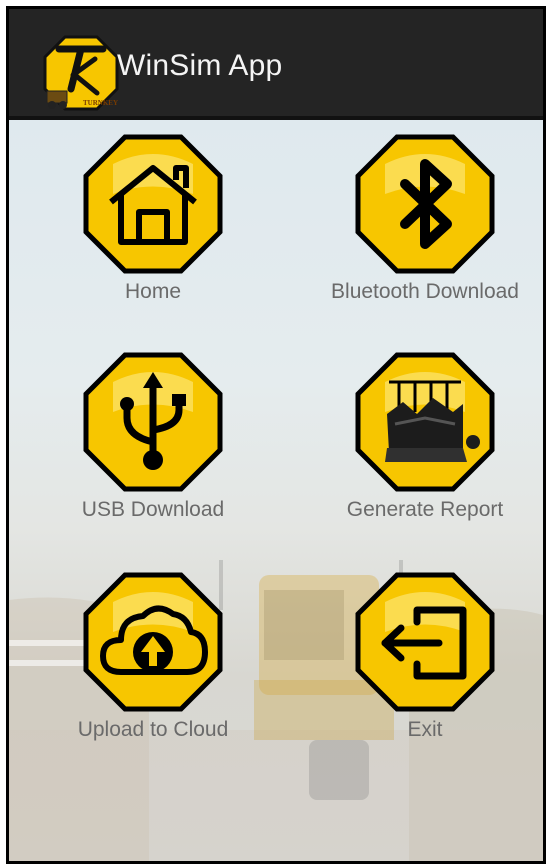 The height and width of the screenshot is (867, 548). I want to click on upload-to-cloud-button: Upload to Cloud, so click(153, 667).